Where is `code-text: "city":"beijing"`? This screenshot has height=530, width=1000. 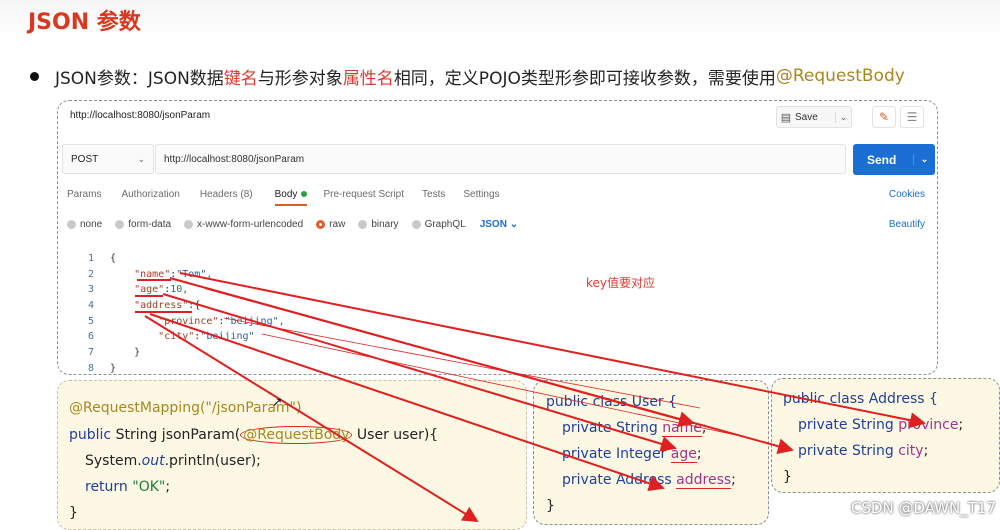 code-text: "city":"beijing" is located at coordinates (182, 337).